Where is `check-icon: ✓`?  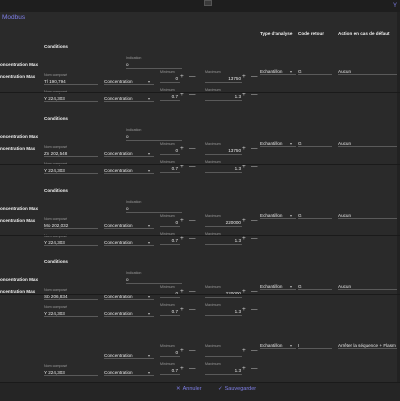
check-icon: ✓ is located at coordinates (220, 389).